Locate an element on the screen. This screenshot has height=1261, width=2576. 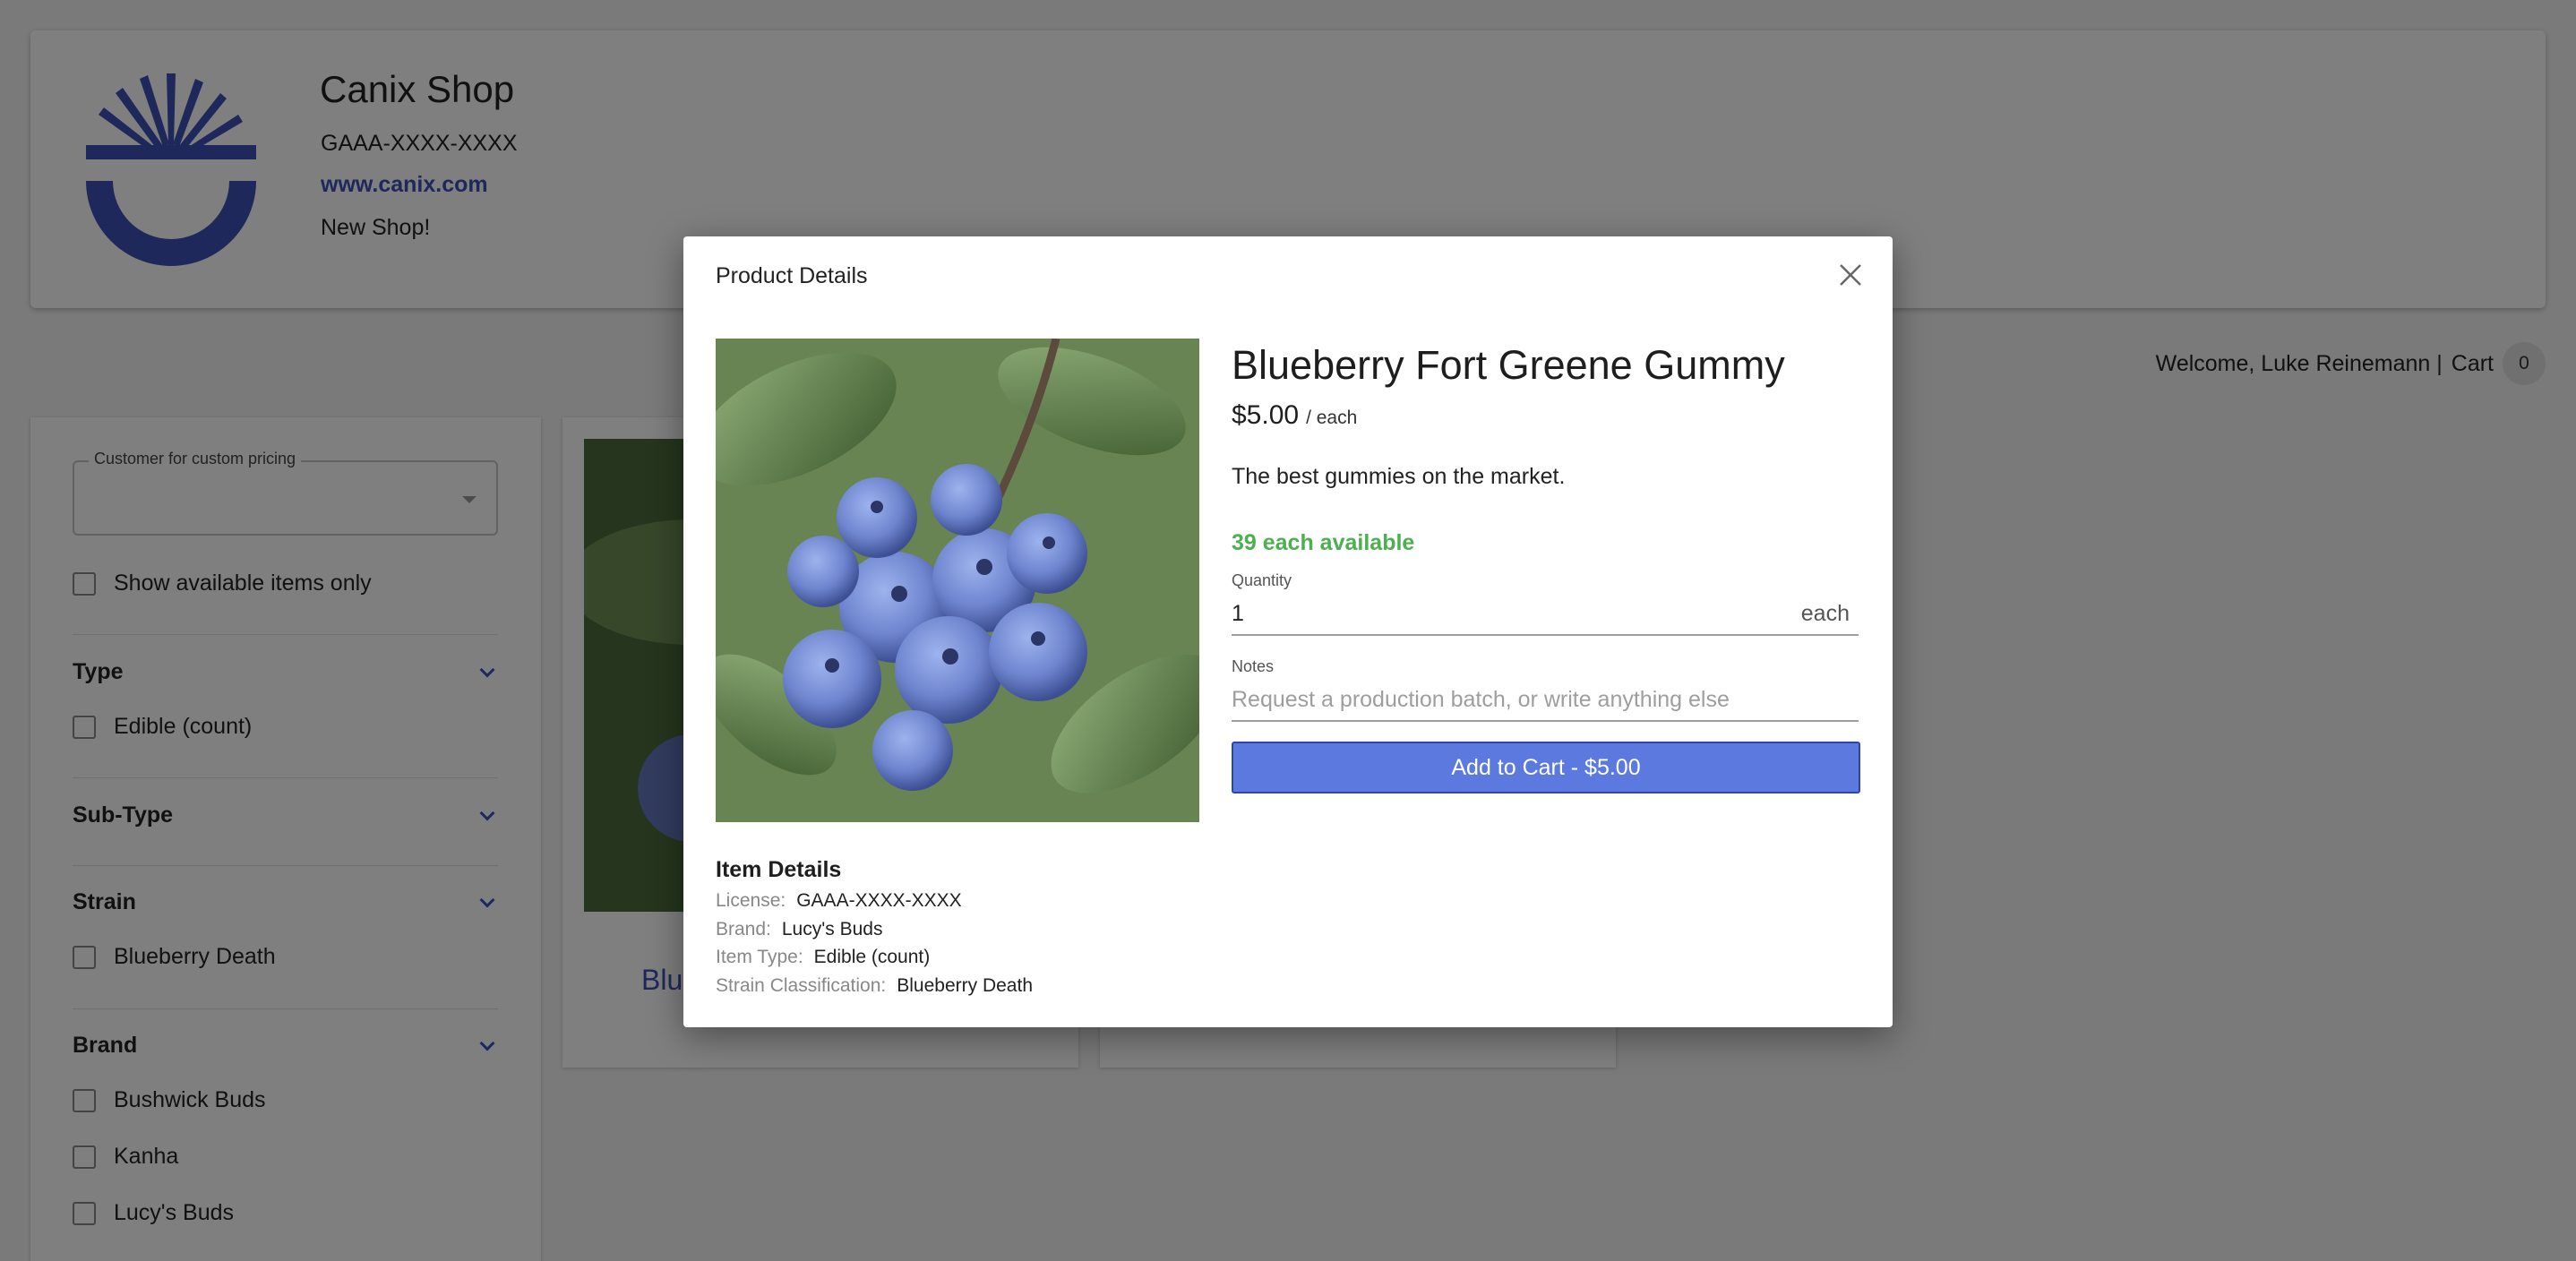
notes-field is located at coordinates (1545, 701).